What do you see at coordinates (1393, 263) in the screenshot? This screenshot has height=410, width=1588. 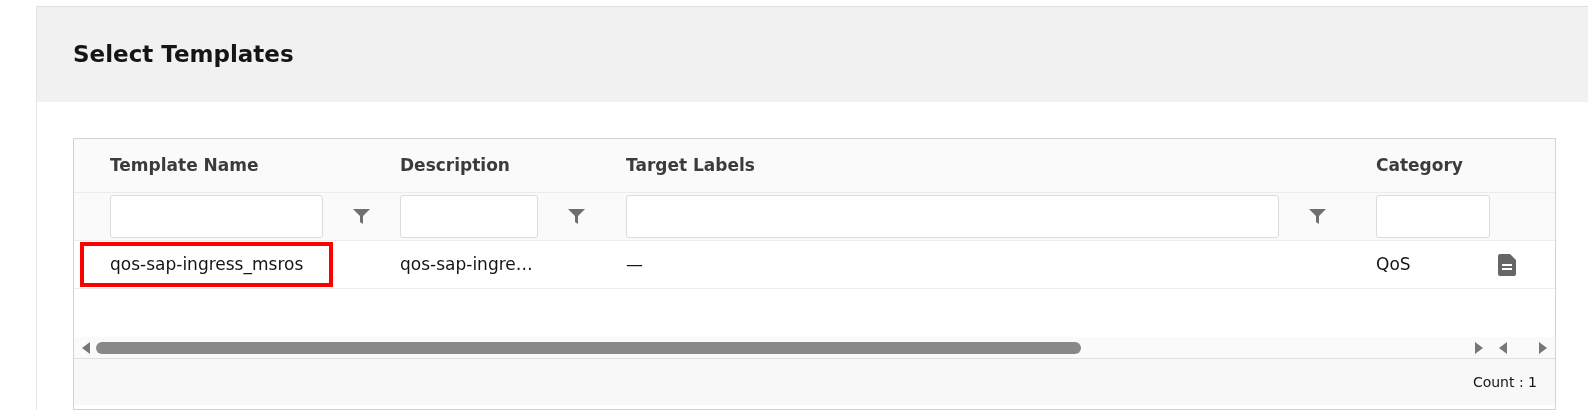 I see `table-cell: QoS` at bounding box center [1393, 263].